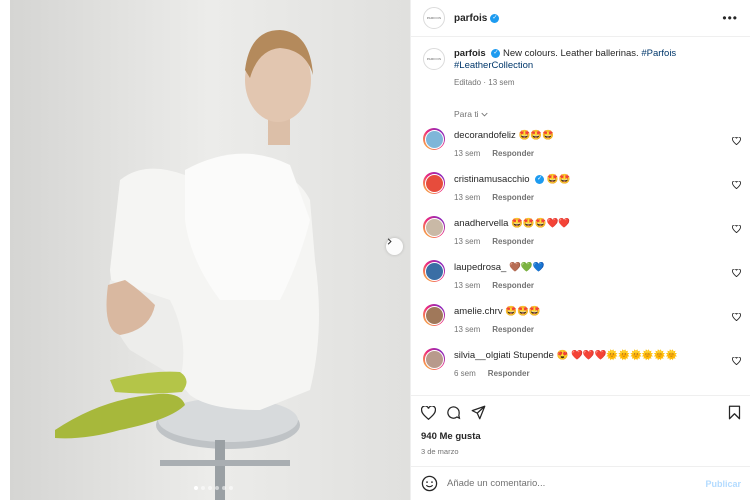 This screenshot has width=750, height=500. Describe the element at coordinates (541, 223) in the screenshot. I see `comment-text: 🤩🤩🤩❤️❤️` at that location.